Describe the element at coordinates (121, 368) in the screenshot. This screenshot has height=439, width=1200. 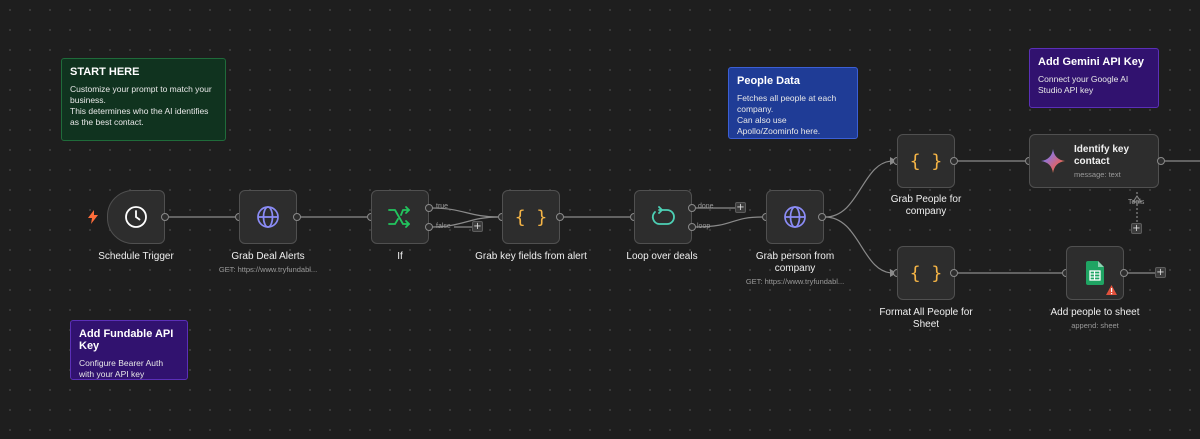
I see `note-fundable-line-1: Configure Bearer Auth with your API key` at that location.